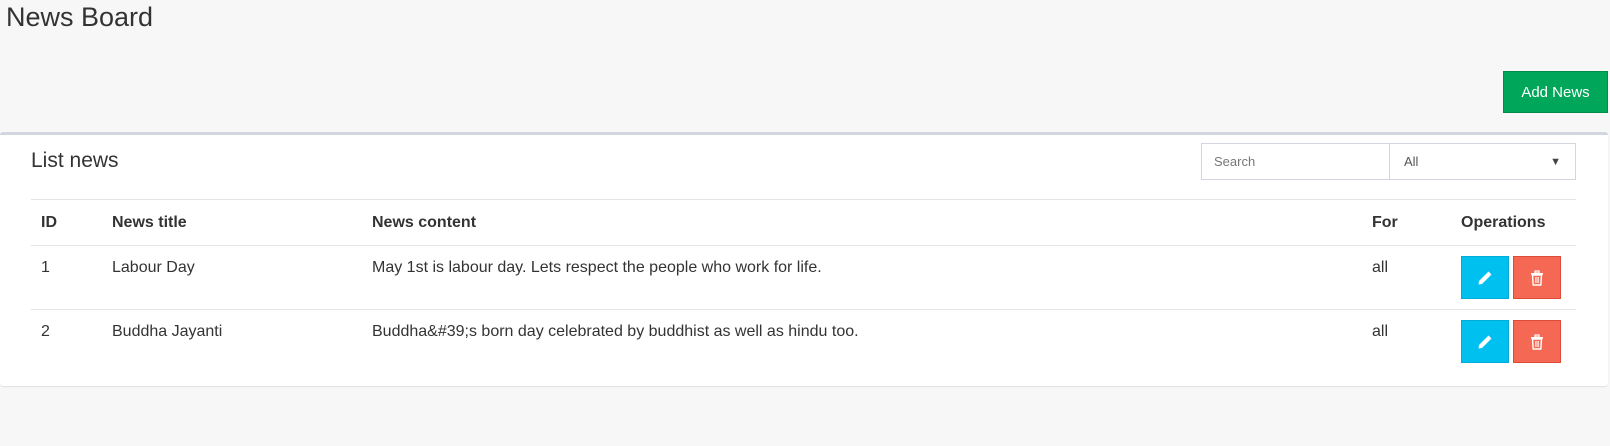  What do you see at coordinates (45, 331) in the screenshot?
I see `cell-id: 2` at bounding box center [45, 331].